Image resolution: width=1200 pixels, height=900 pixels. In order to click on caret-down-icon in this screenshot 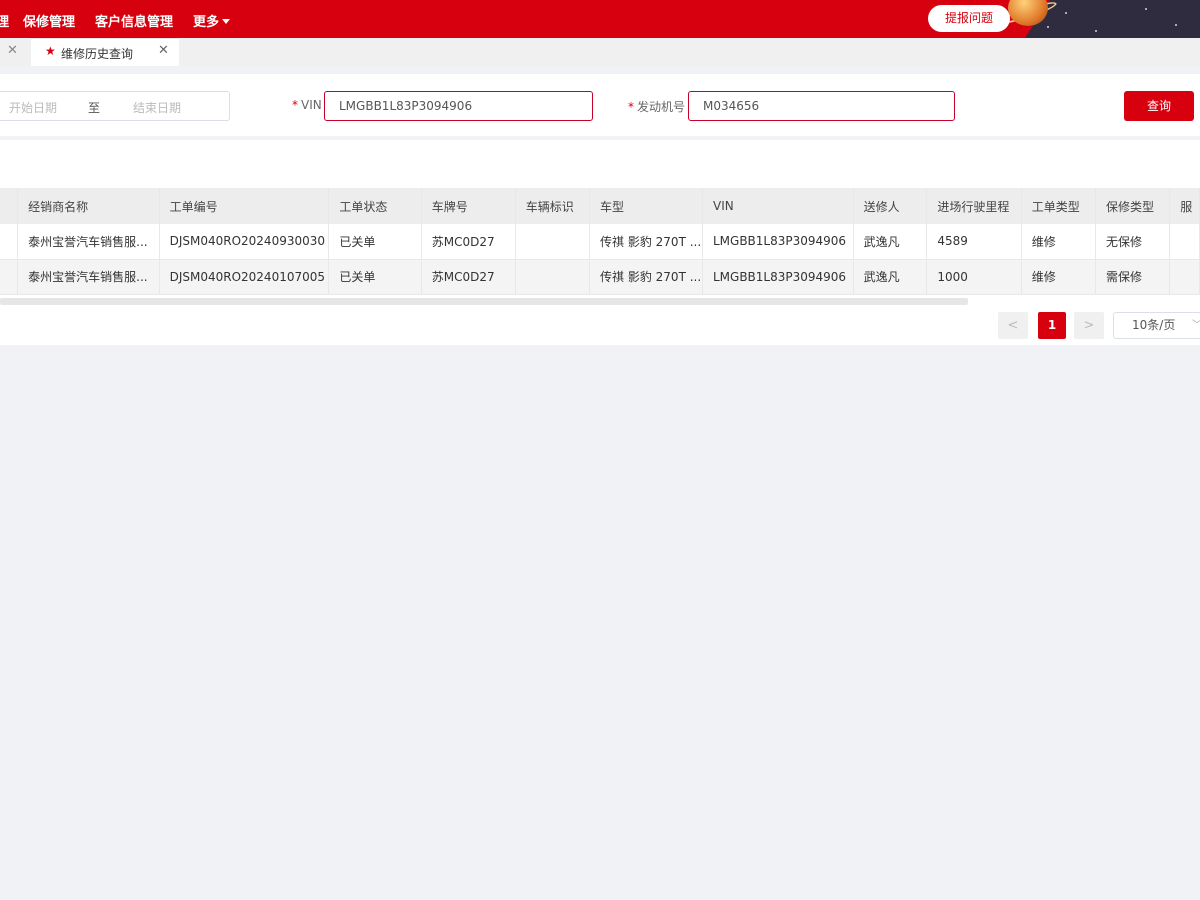, I will do `click(226, 21)`.